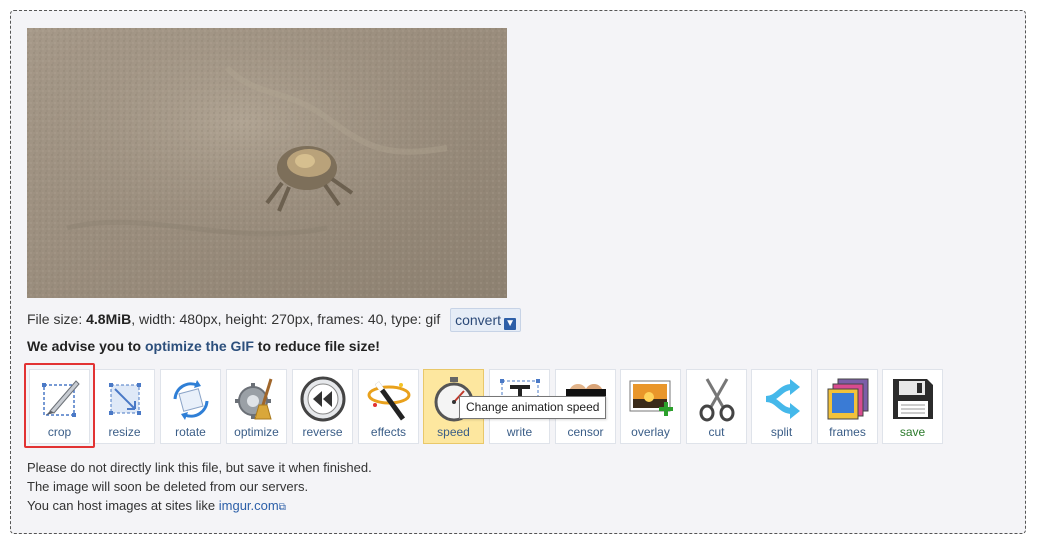 The height and width of the screenshot is (546, 1046). Describe the element at coordinates (191, 400) in the screenshot. I see `rotate-icon` at that location.